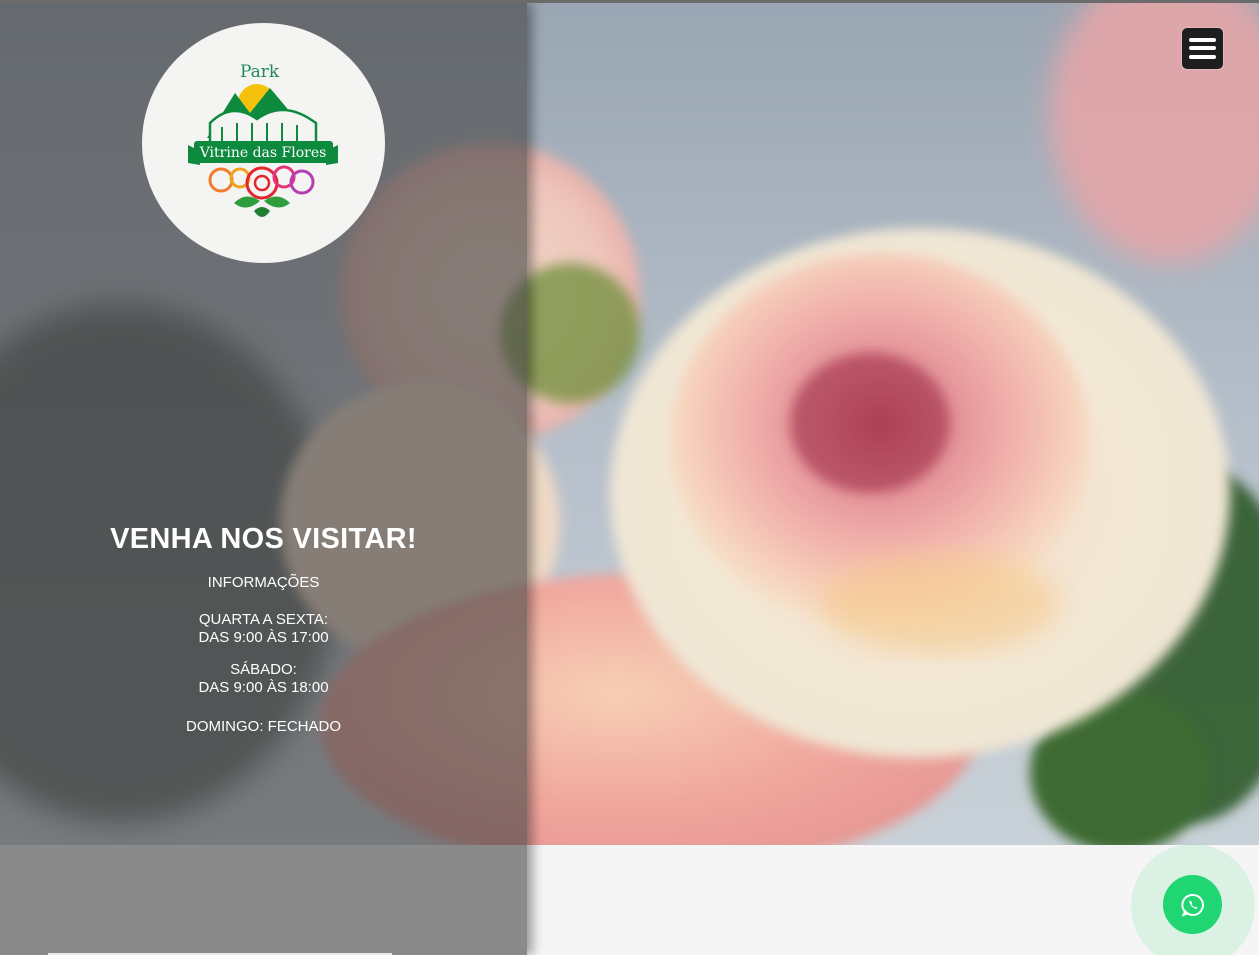  I want to click on whatsapp-button, so click(1192, 904).